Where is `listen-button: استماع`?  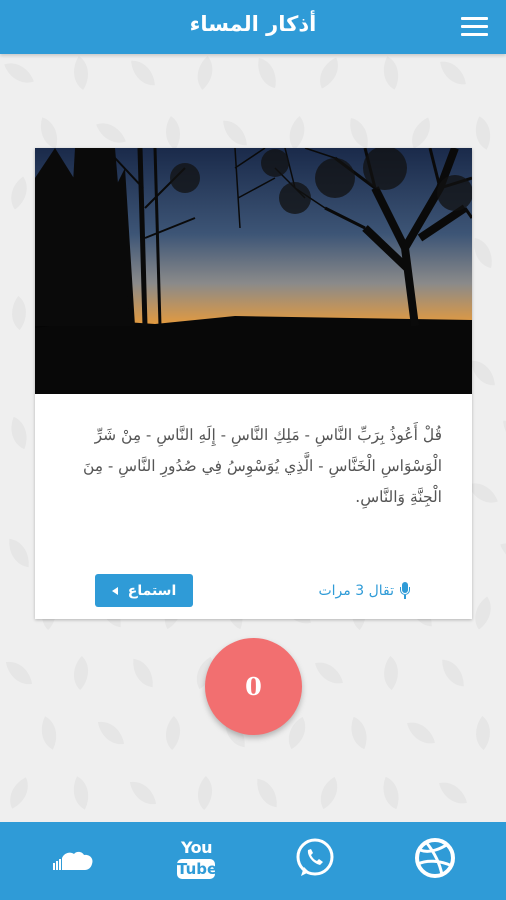 listen-button: استماع is located at coordinates (144, 590).